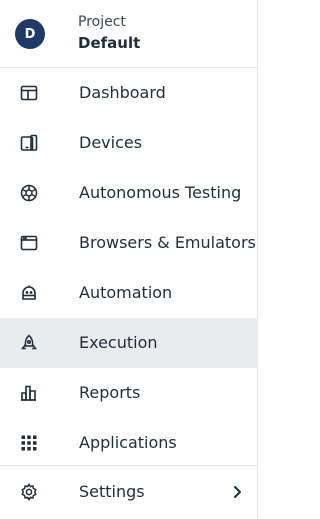 This screenshot has width=320, height=519. What do you see at coordinates (29, 343) in the screenshot?
I see `rocket-icon` at bounding box center [29, 343].